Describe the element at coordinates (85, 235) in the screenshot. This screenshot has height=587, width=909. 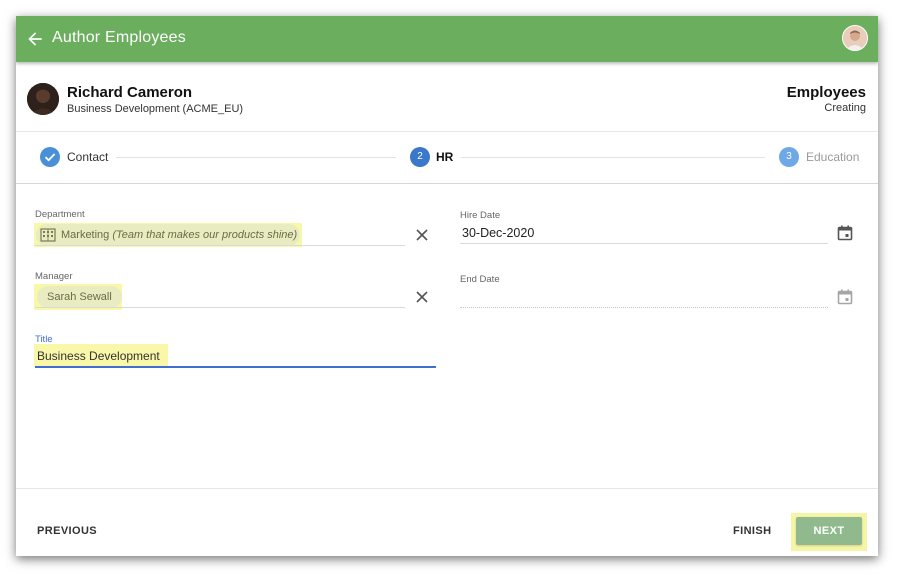
I see `department-value: Marketing` at that location.